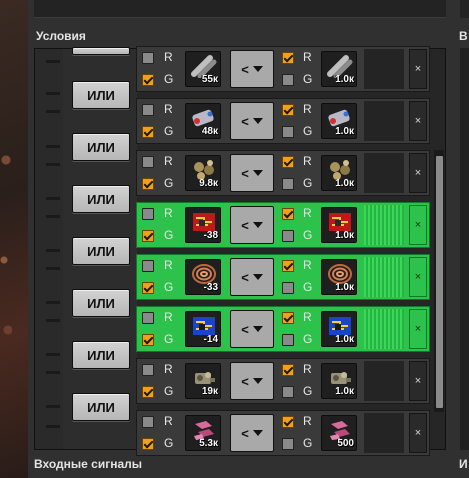 The height and width of the screenshot is (478, 469). I want to click on right-bottom-header: И, so click(463, 464).